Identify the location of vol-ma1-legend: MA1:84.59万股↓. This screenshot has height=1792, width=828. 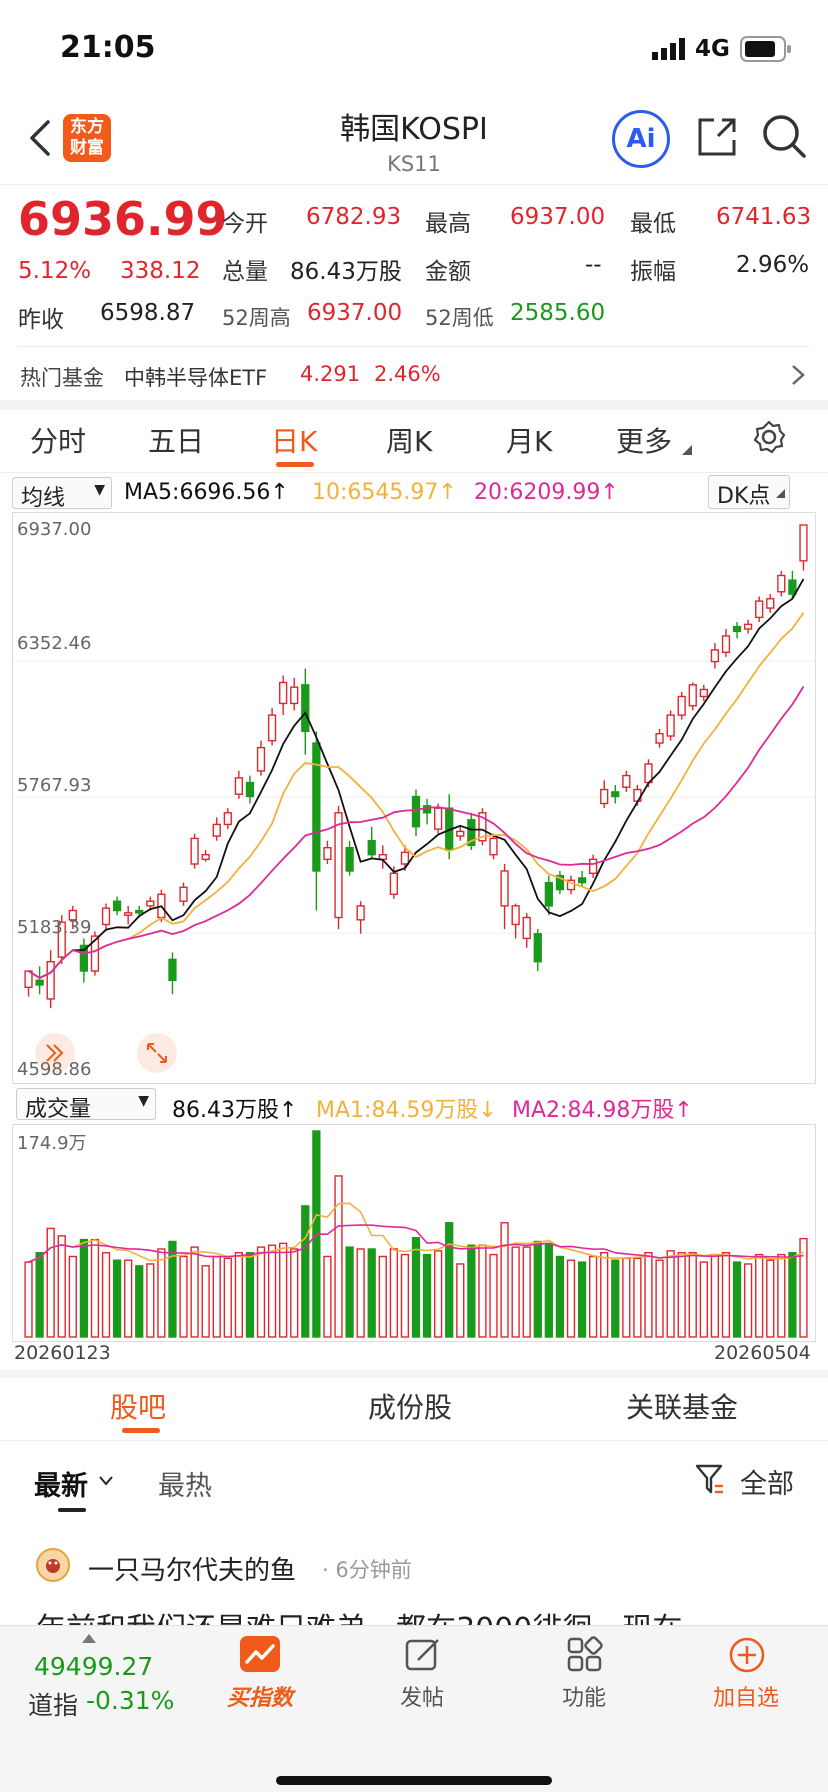
(406, 1110).